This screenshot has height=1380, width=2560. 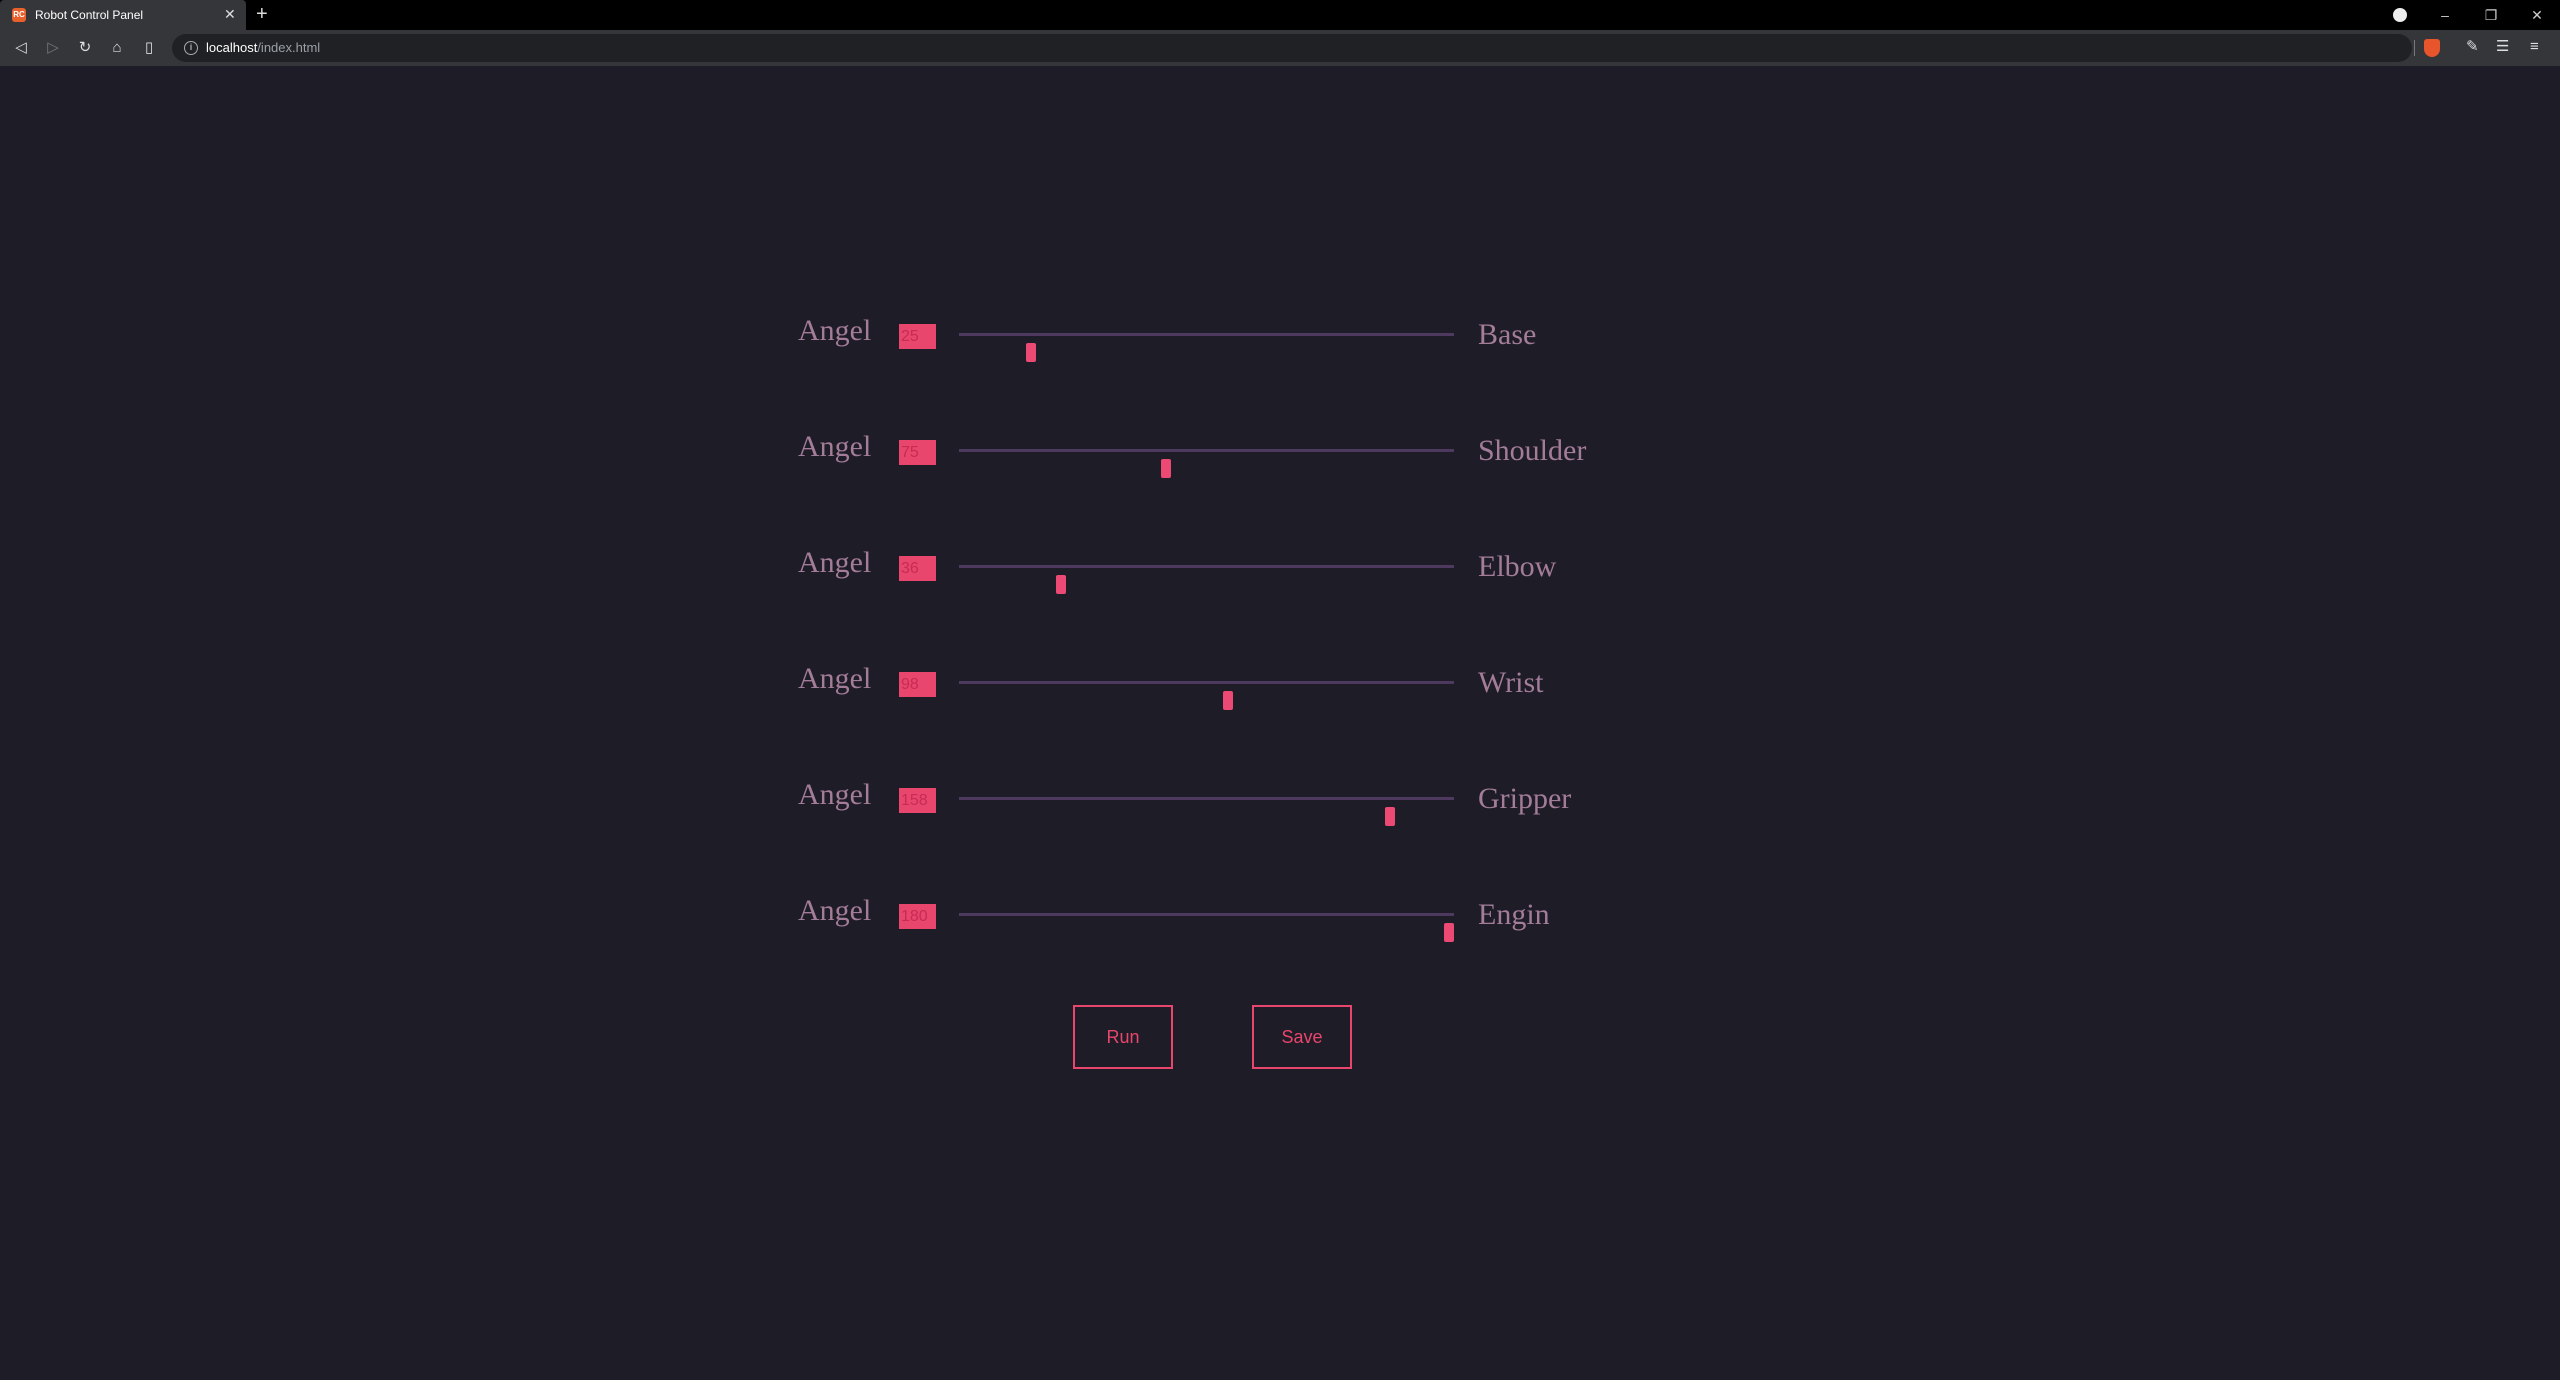 What do you see at coordinates (1532, 450) in the screenshot?
I see `joint-label-shoulder: Shoulder` at bounding box center [1532, 450].